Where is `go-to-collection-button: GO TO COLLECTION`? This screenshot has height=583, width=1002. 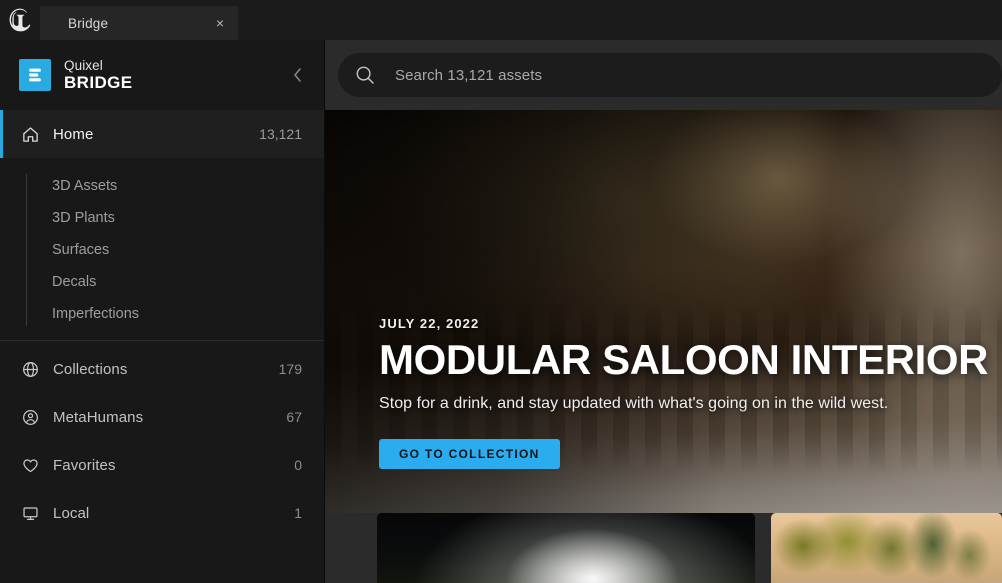 go-to-collection-button: GO TO COLLECTION is located at coordinates (469, 454).